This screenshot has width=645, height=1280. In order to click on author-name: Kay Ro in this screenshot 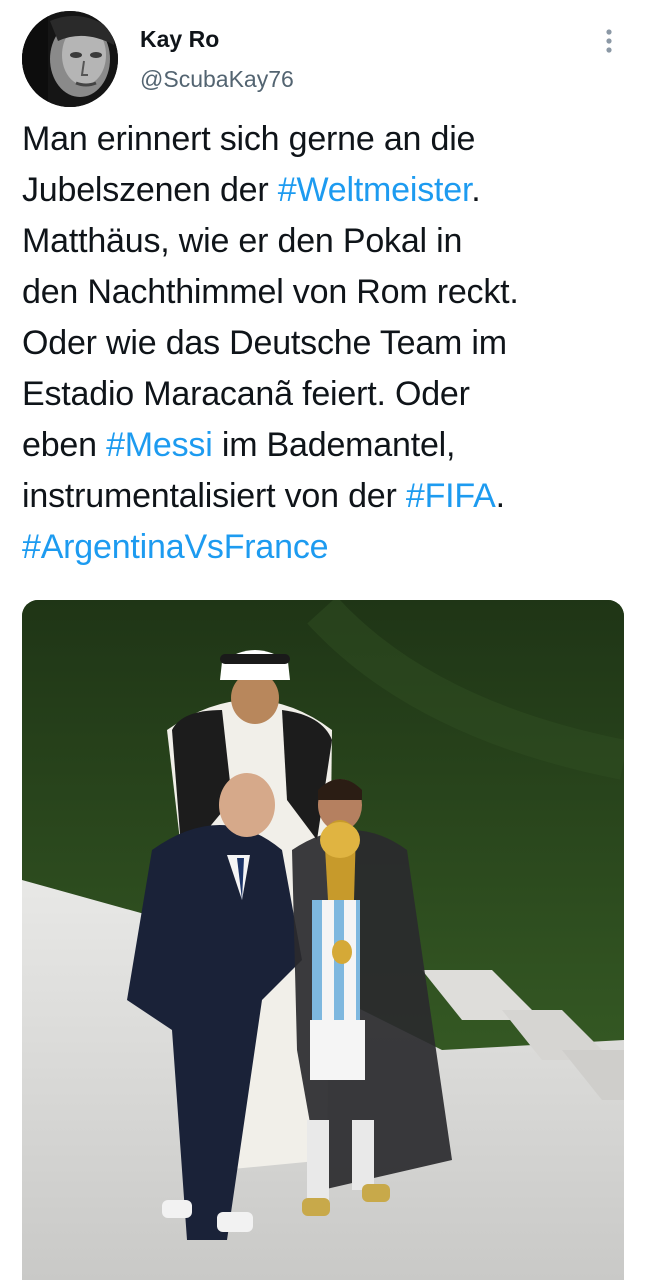, I will do `click(179, 39)`.